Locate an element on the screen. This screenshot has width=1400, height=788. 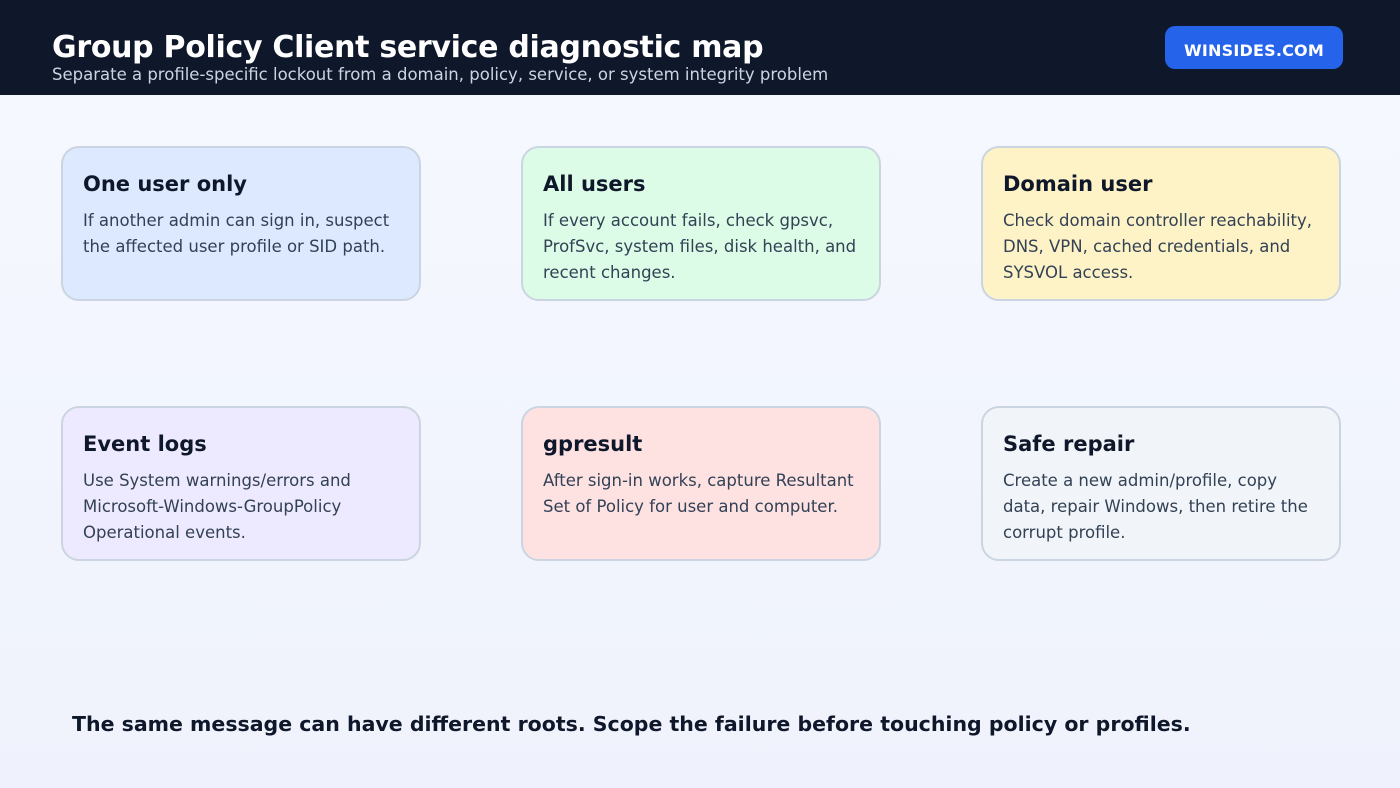
card-title: Event logs is located at coordinates (145, 444).